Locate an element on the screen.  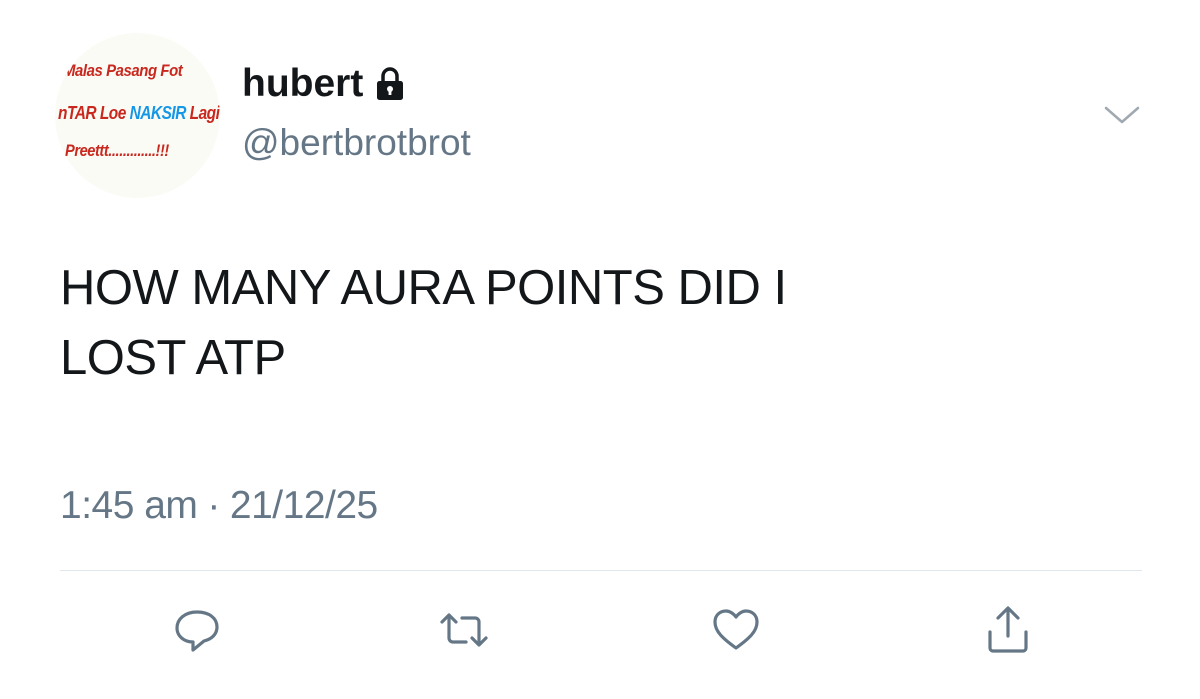
user-name-row: hubert is located at coordinates (323, 83).